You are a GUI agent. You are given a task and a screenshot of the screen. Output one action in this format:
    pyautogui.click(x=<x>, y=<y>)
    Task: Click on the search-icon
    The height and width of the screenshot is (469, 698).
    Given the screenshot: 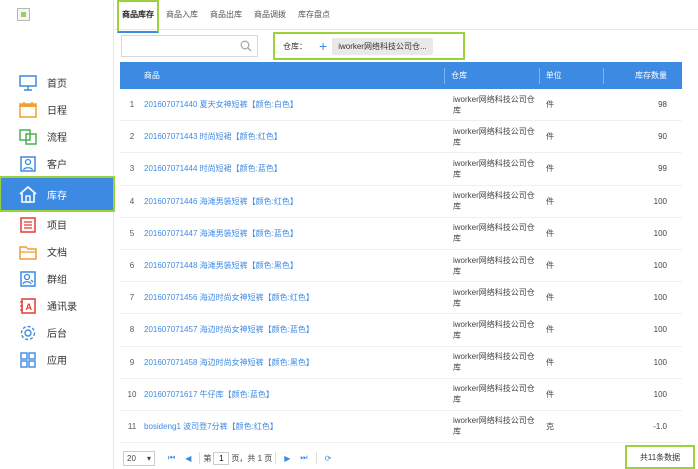 What is the action you would take?
    pyautogui.click(x=246, y=47)
    